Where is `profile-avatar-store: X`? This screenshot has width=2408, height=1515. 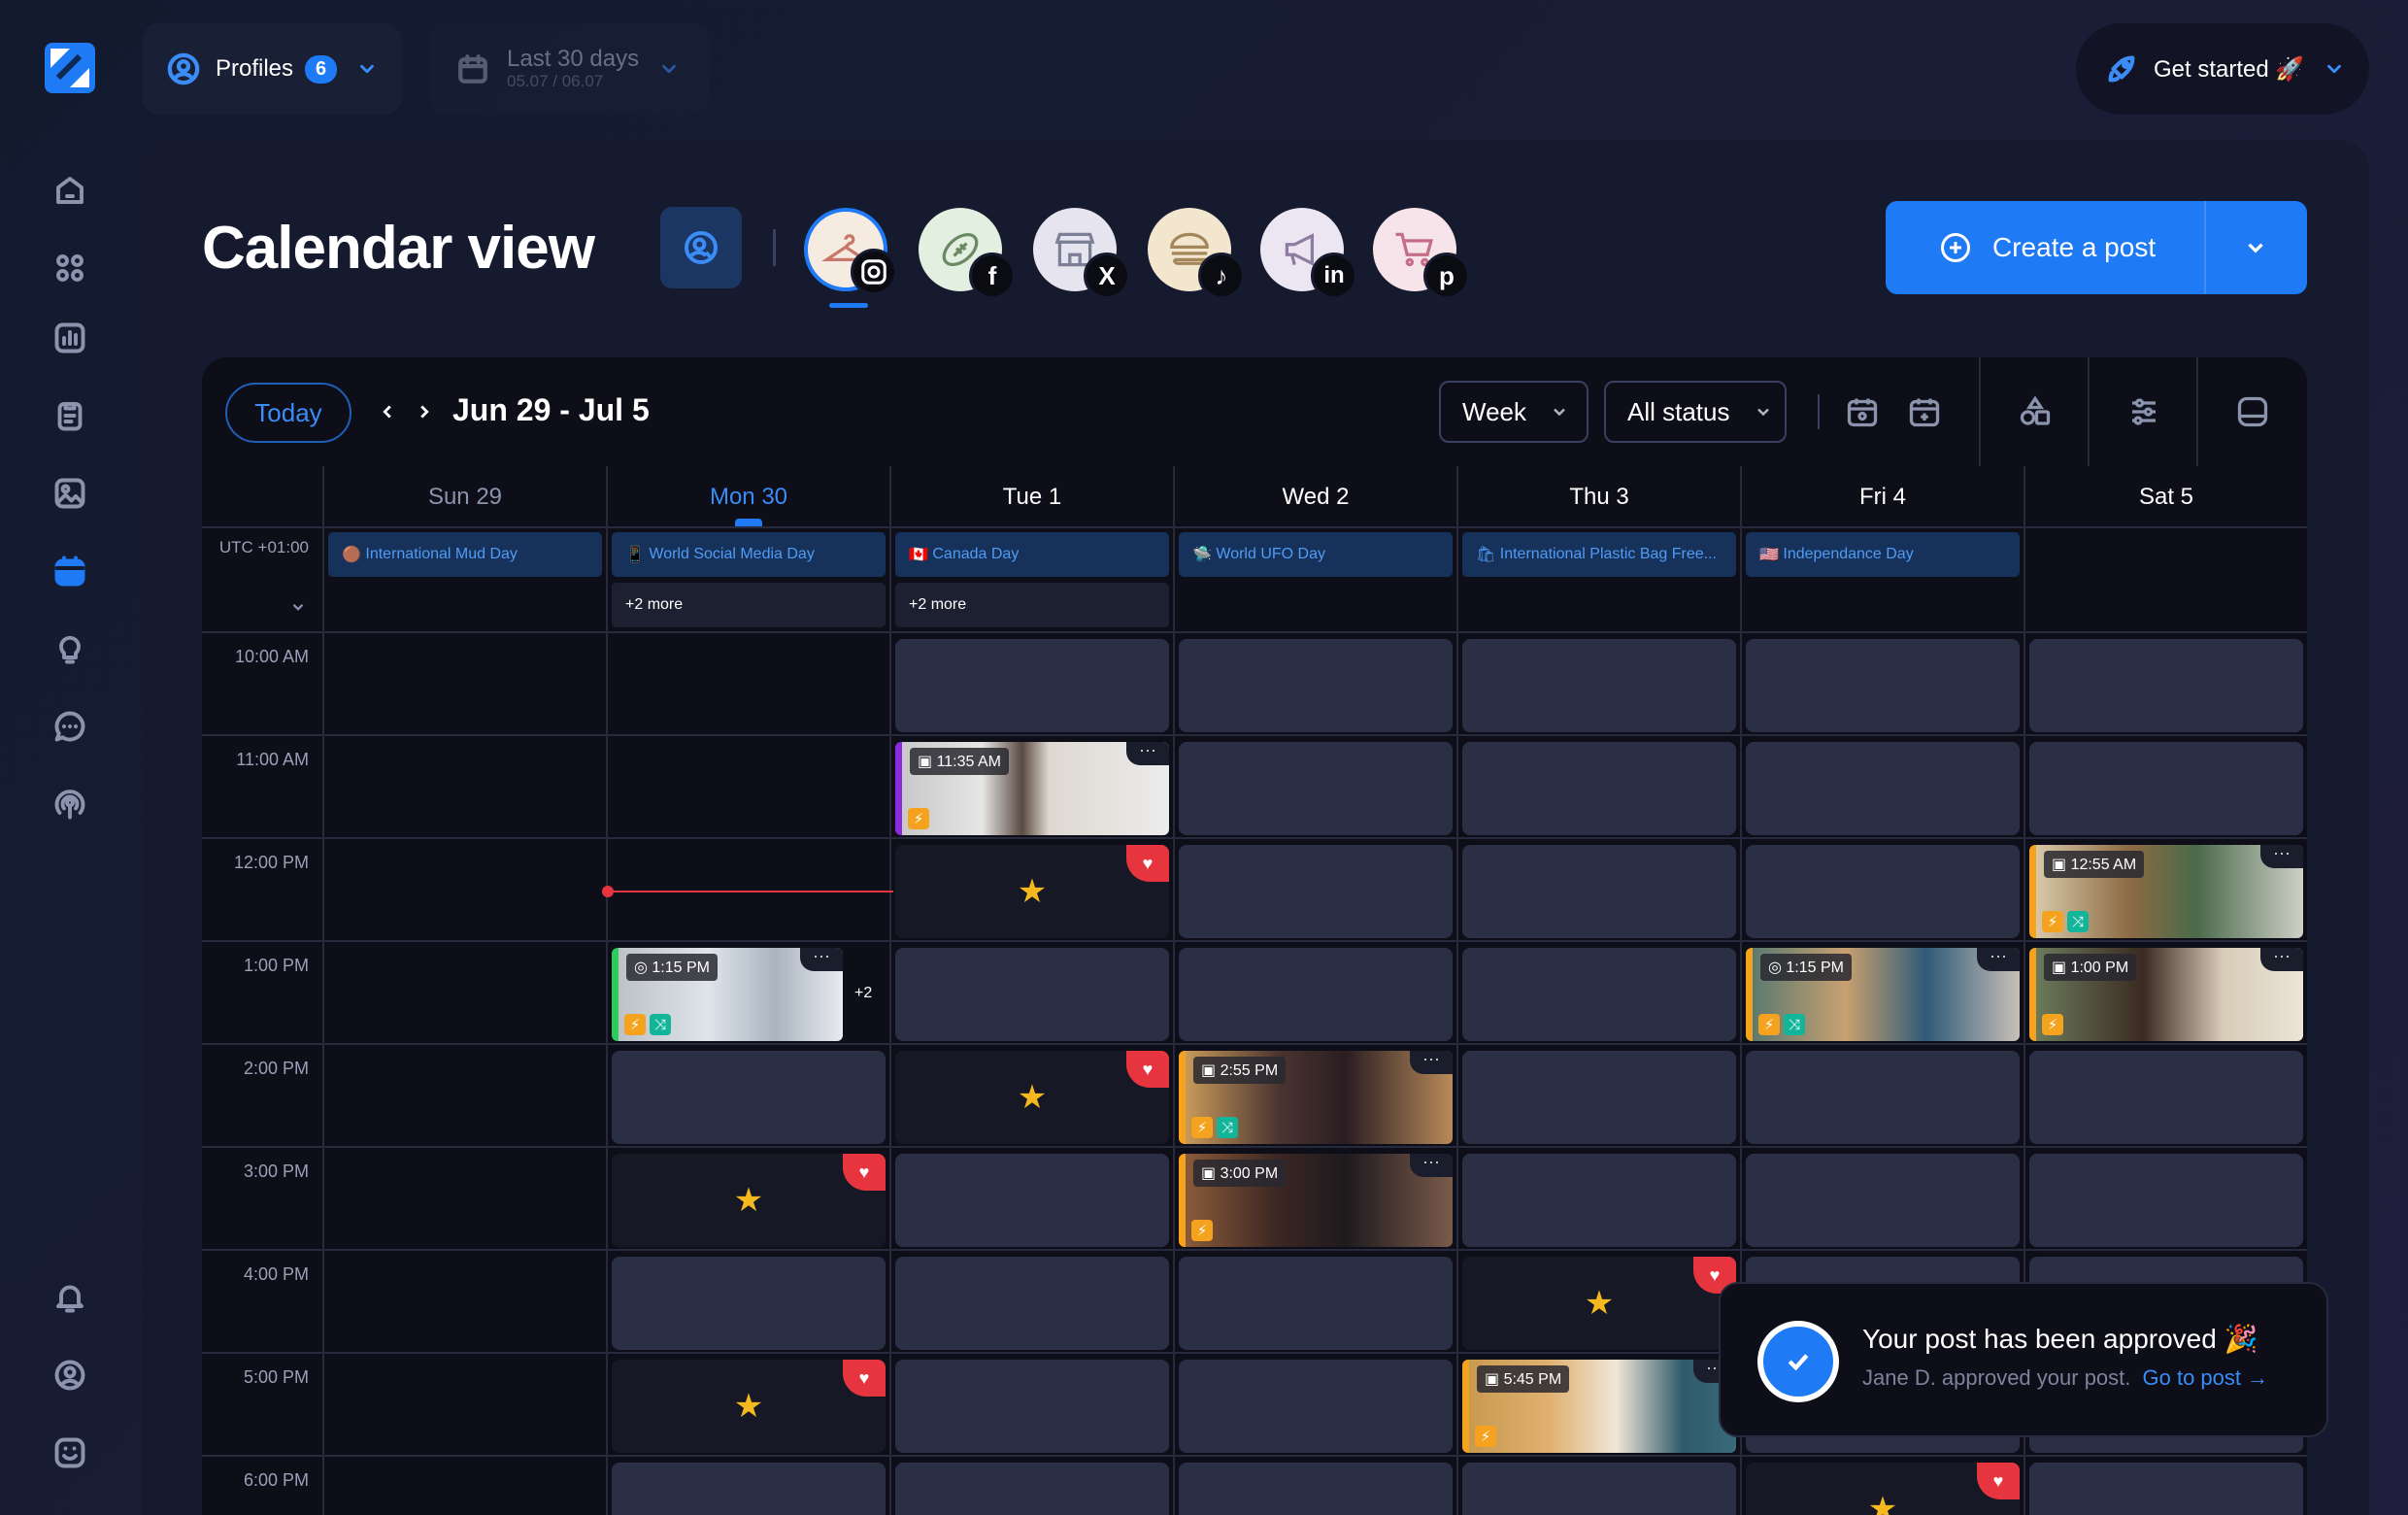
profile-avatar-store: X is located at coordinates (1081, 253).